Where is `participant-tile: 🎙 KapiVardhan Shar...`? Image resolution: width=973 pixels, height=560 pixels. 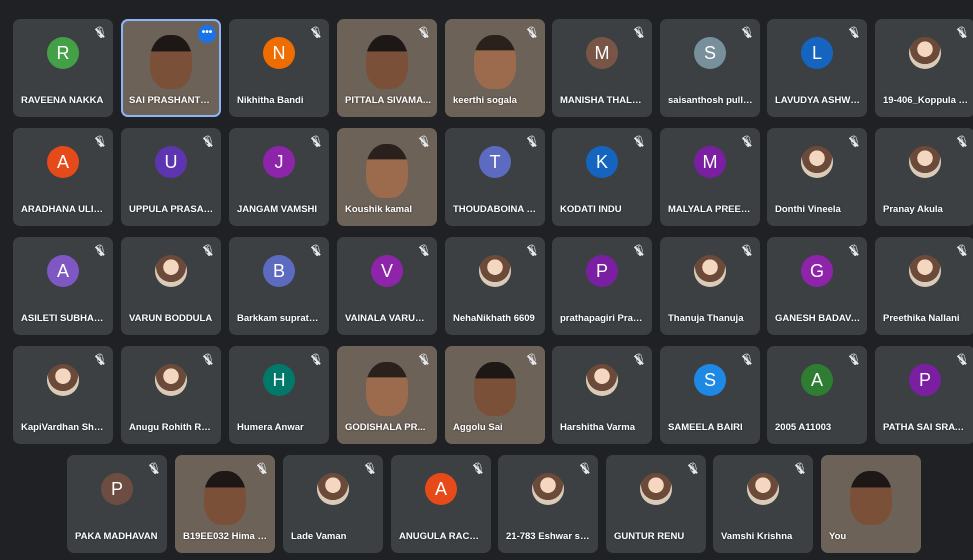
participant-tile: 🎙 KapiVardhan Shar... is located at coordinates (63, 395).